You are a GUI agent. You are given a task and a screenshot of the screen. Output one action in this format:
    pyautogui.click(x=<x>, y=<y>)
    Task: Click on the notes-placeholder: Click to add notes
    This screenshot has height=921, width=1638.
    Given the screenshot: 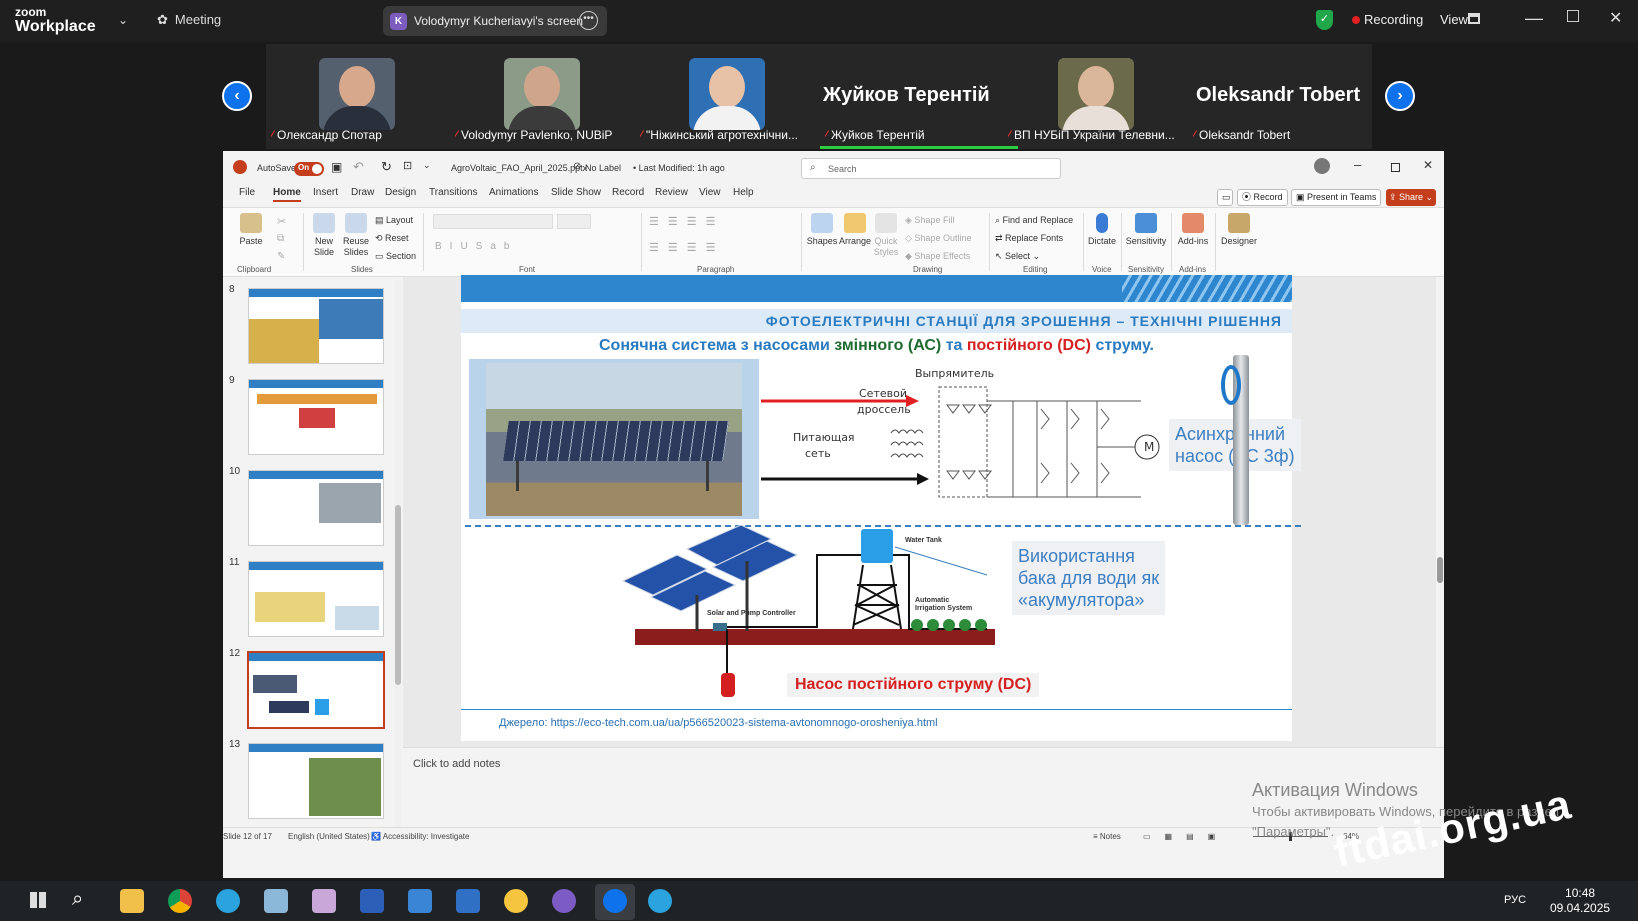 What is the action you would take?
    pyautogui.click(x=456, y=764)
    